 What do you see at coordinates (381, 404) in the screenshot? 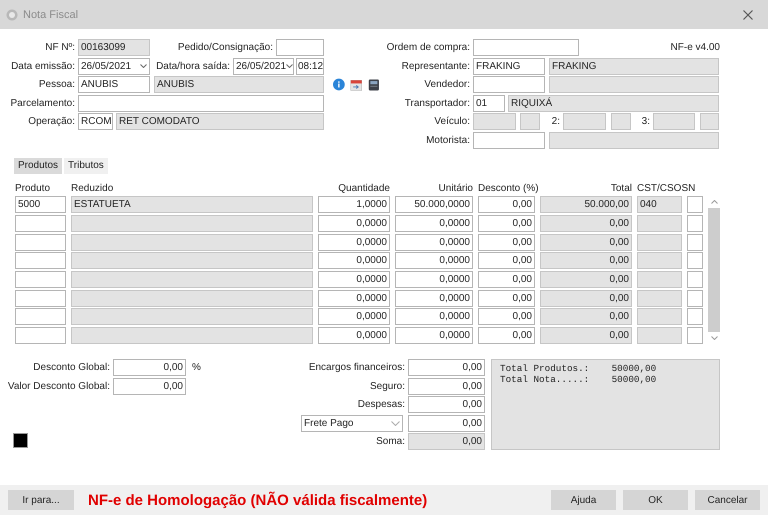
I see `field-label: Despesas:` at bounding box center [381, 404].